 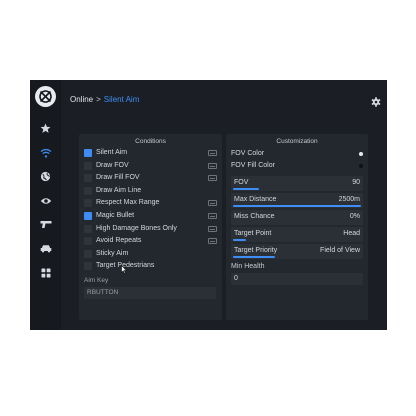 What do you see at coordinates (118, 178) in the screenshot?
I see `condition-label: Draw Fill FOV` at bounding box center [118, 178].